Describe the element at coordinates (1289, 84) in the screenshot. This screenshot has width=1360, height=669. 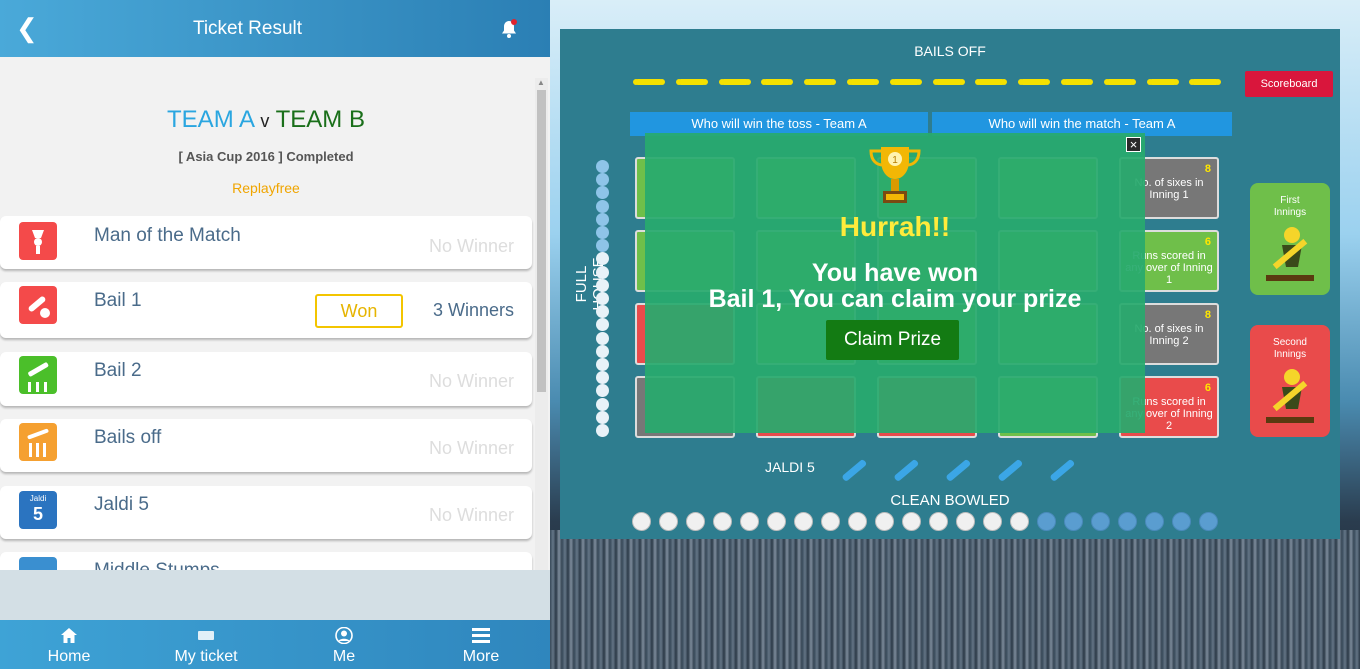
I see `scoreboard-button: Scoreboard` at that location.